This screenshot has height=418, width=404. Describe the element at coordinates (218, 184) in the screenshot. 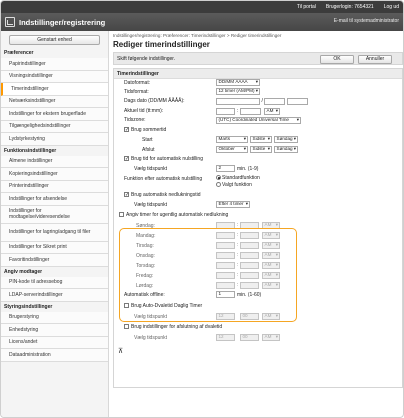

I see `selected-function-radio` at that location.